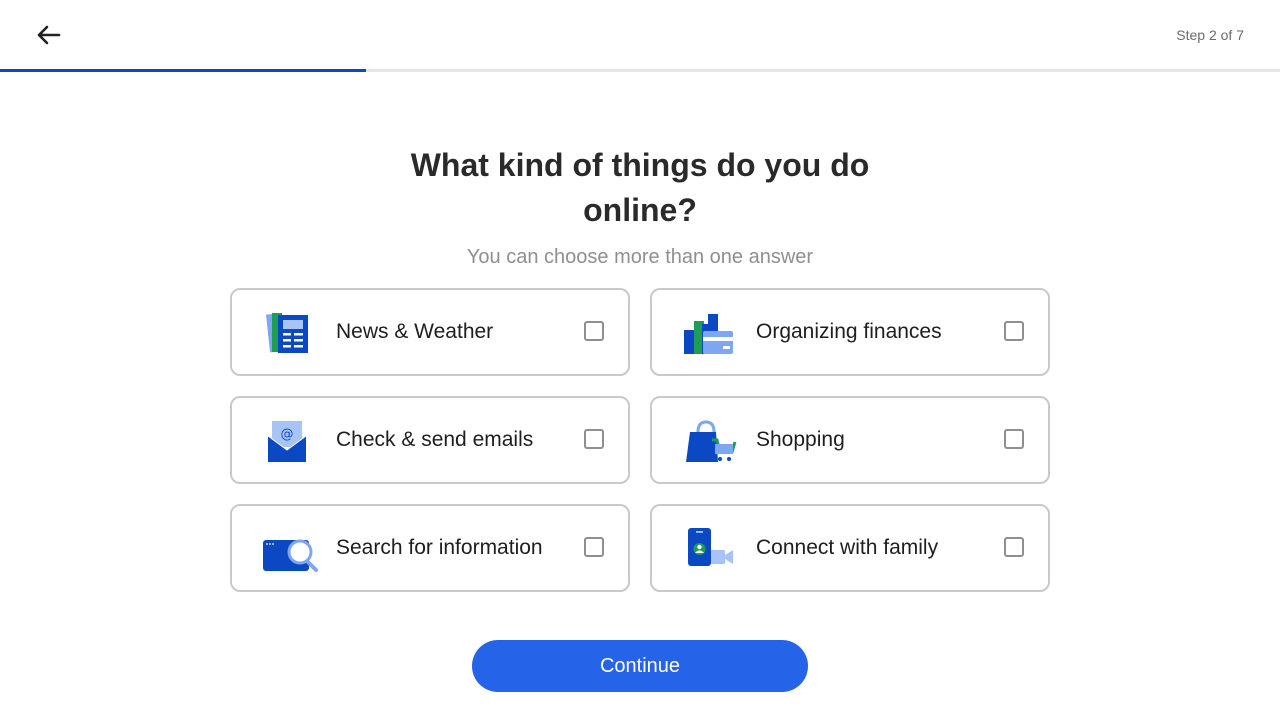 This screenshot has width=1280, height=720. I want to click on arrow-left-icon, so click(49, 35).